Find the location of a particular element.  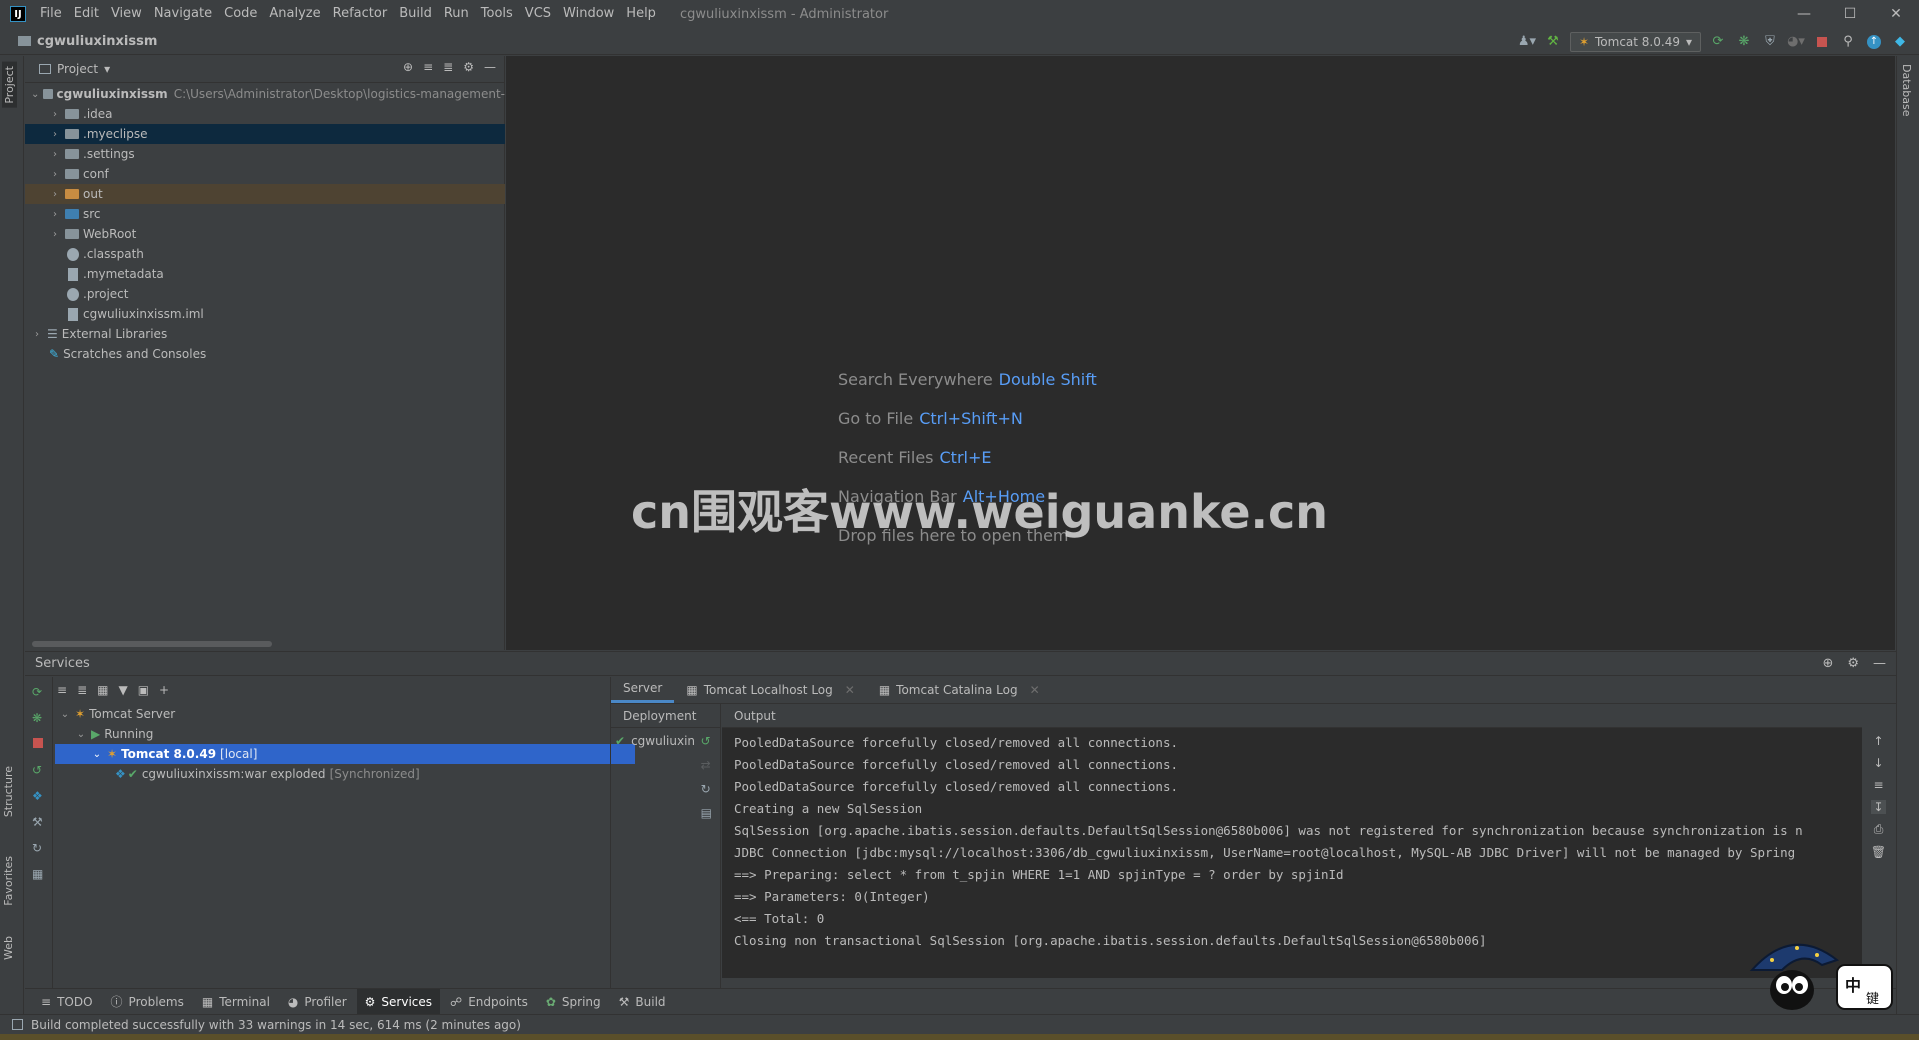

soft-wrap-icon: ≡ is located at coordinates (1878, 785).